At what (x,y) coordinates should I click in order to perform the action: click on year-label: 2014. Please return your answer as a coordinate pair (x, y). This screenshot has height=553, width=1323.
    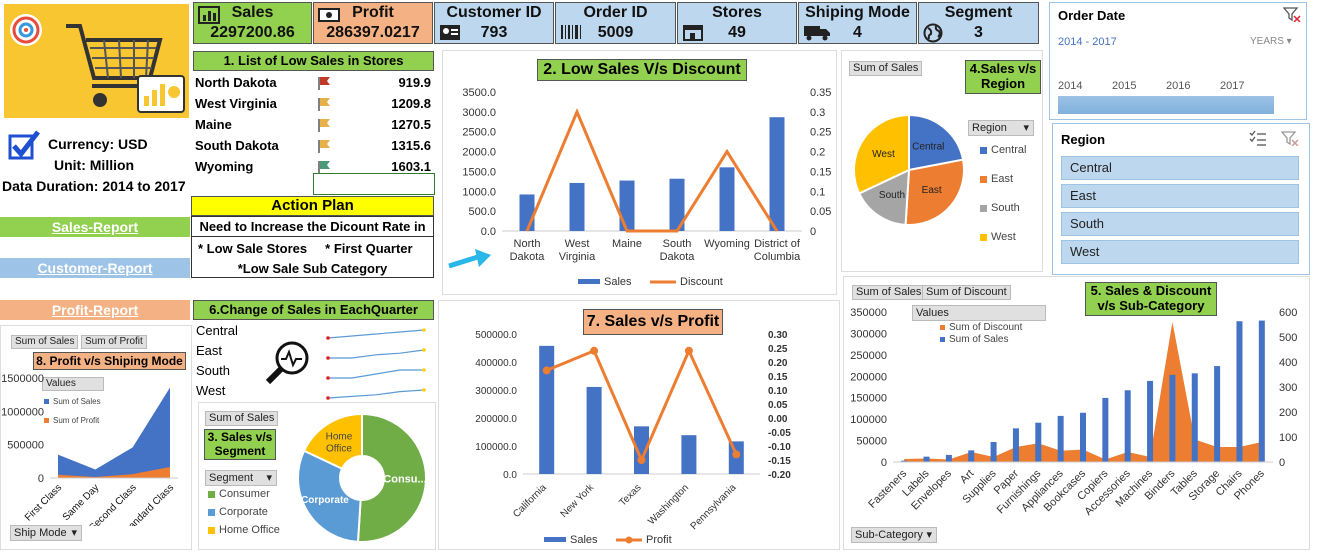
    Looking at the image, I should click on (1070, 86).